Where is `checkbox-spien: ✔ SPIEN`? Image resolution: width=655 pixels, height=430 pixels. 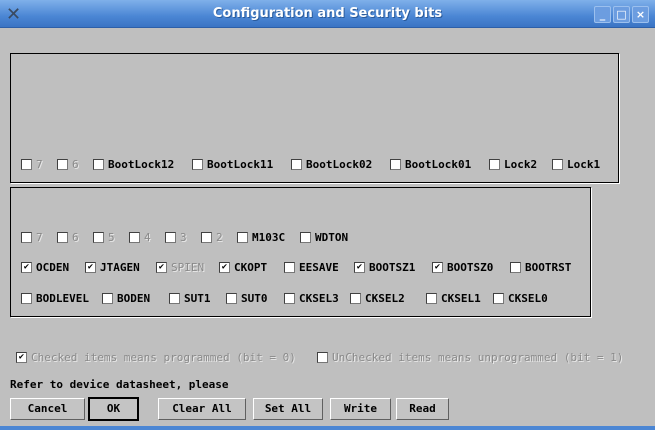 checkbox-spien: ✔ SPIEN is located at coordinates (180, 267).